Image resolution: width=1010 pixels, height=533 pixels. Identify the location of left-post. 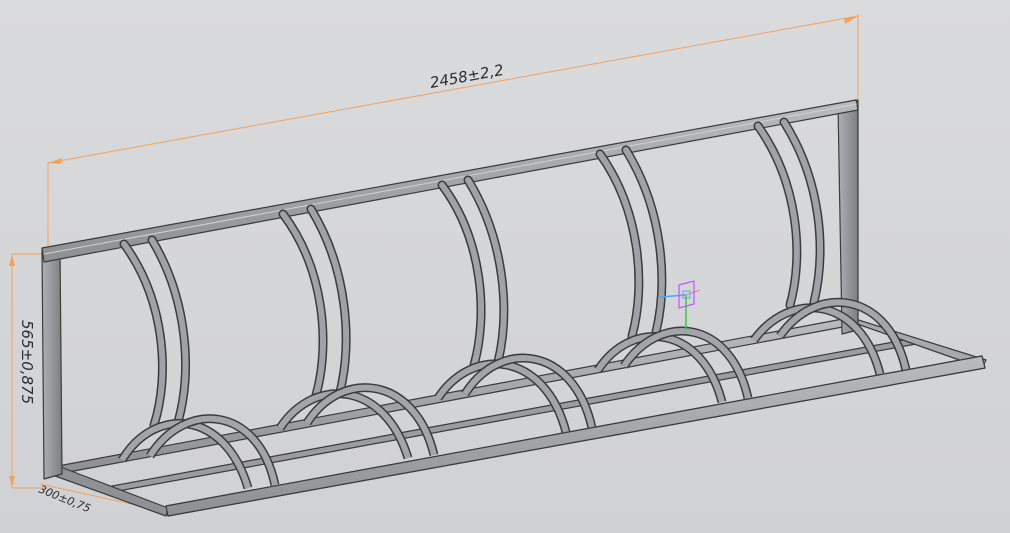
(52, 363).